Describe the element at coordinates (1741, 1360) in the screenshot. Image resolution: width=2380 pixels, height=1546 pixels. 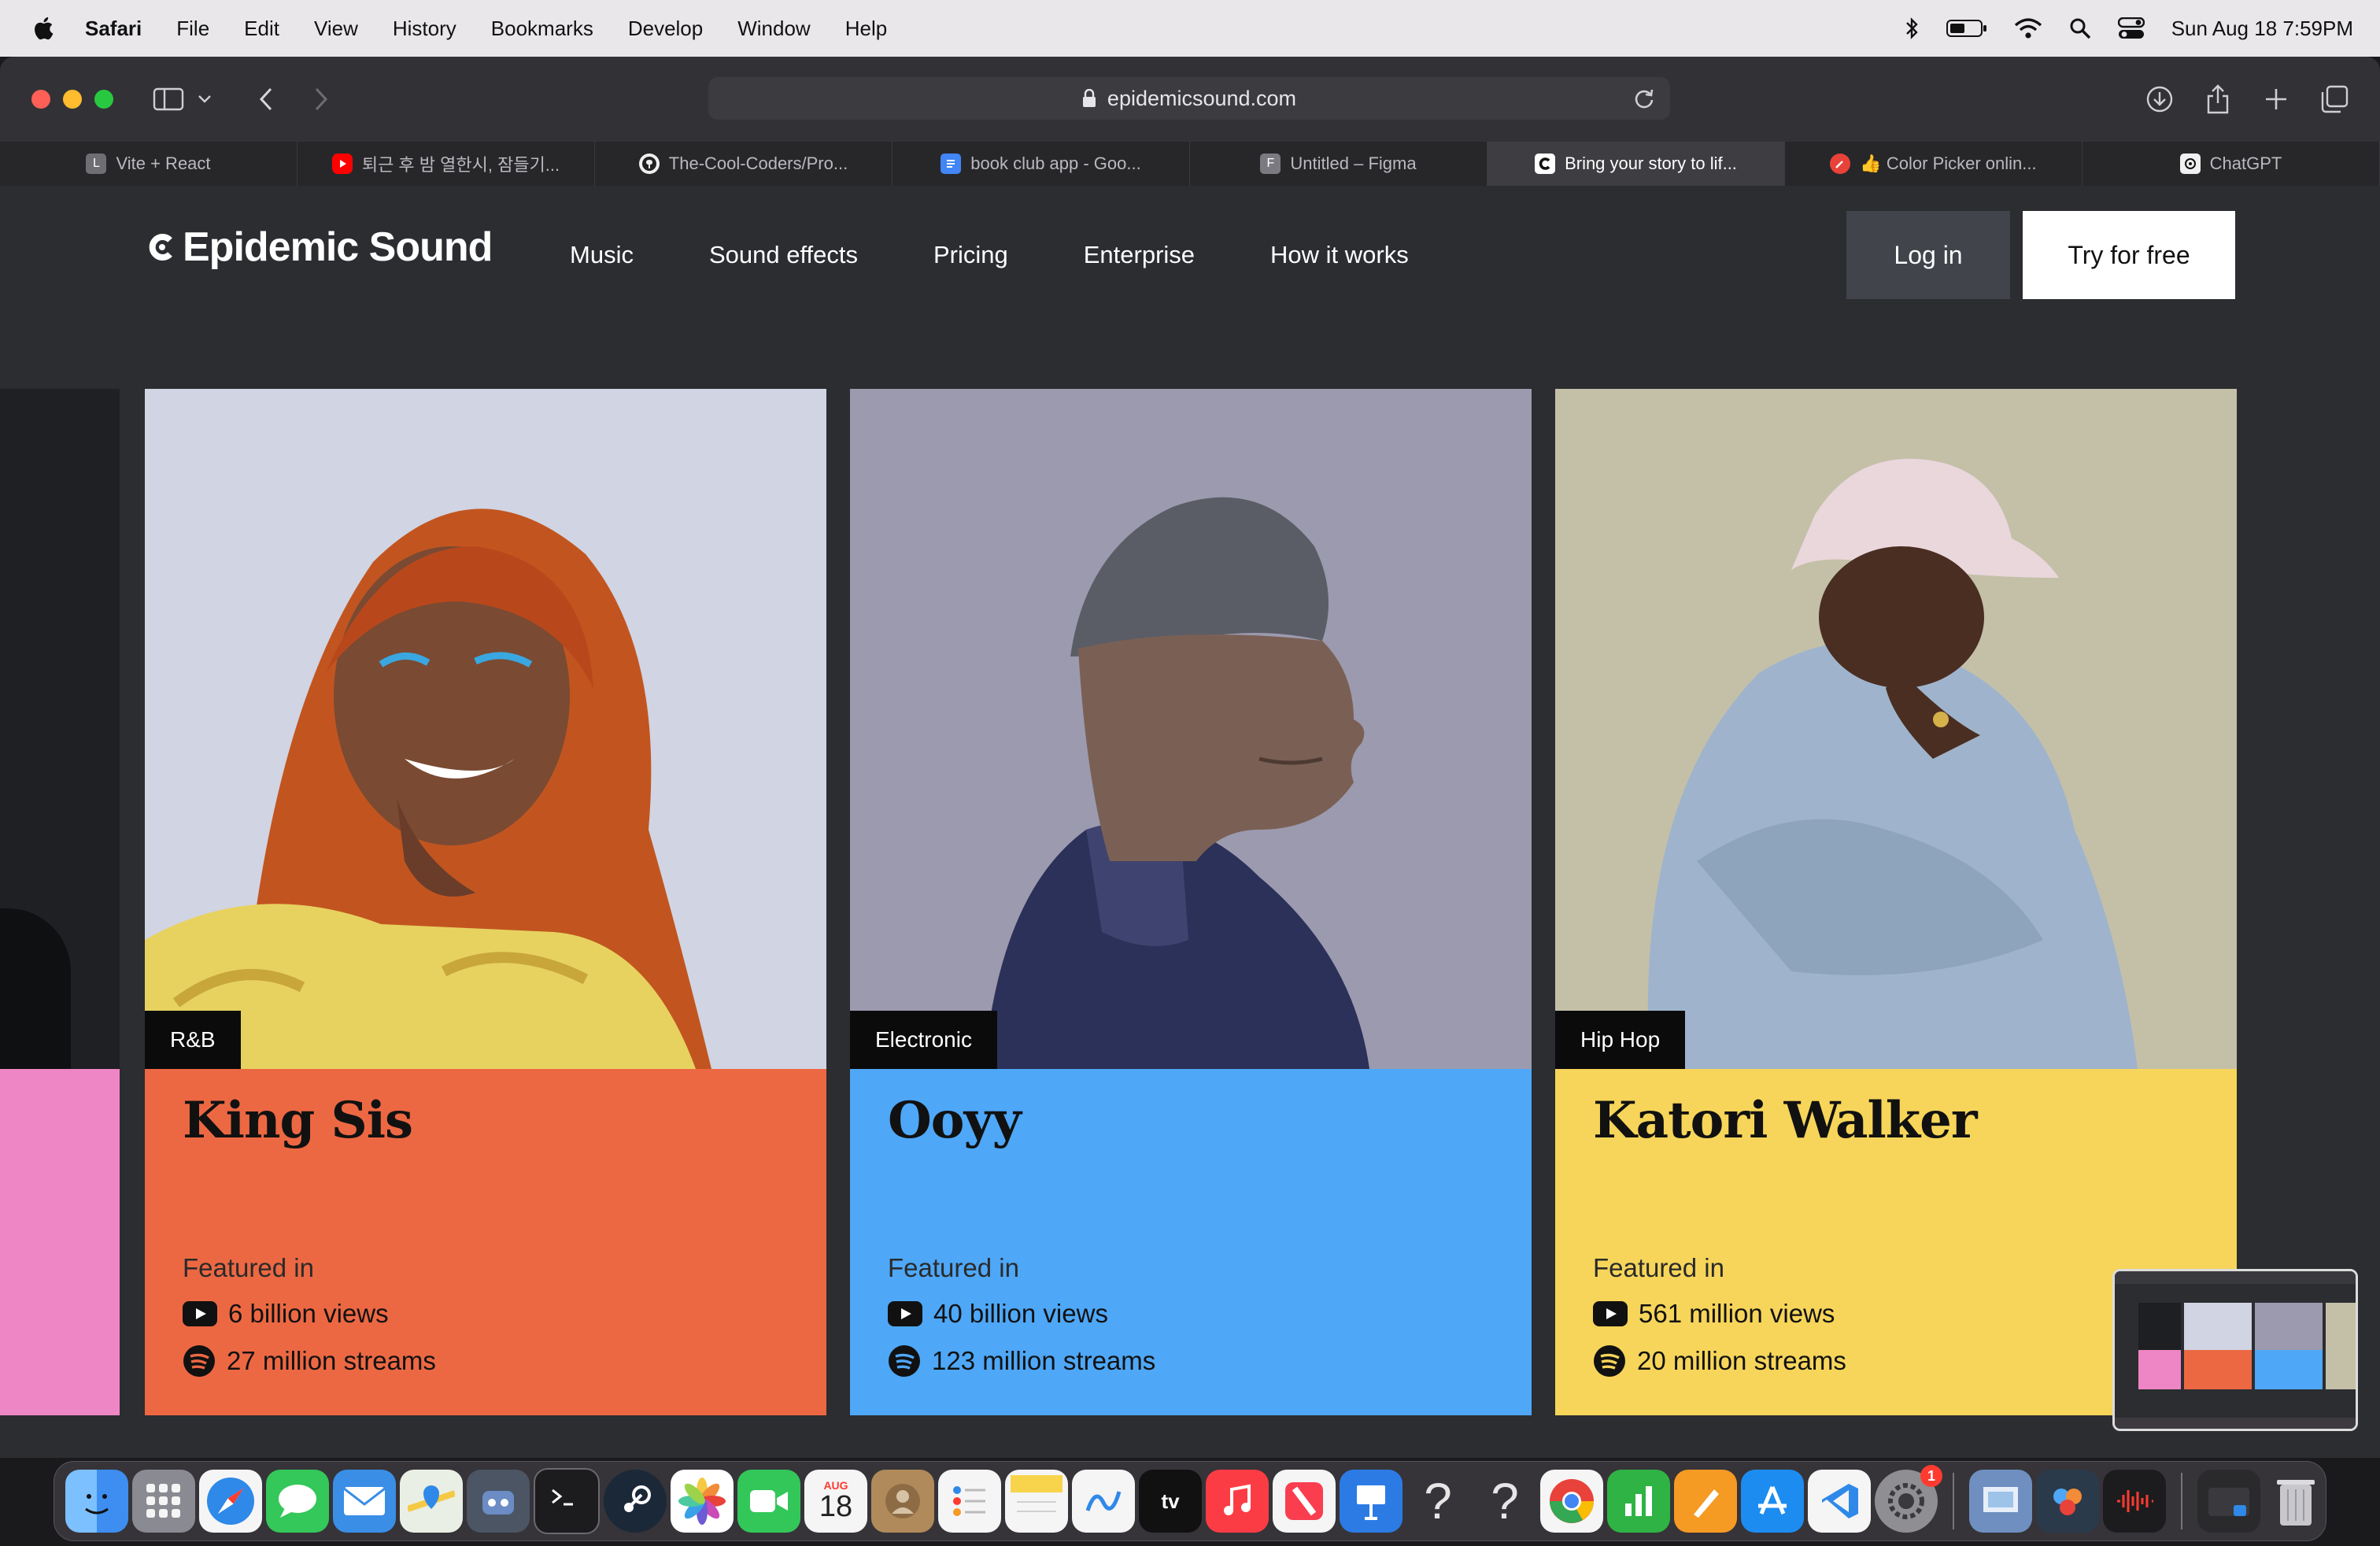
I see `streams-text: 20 million streams` at that location.